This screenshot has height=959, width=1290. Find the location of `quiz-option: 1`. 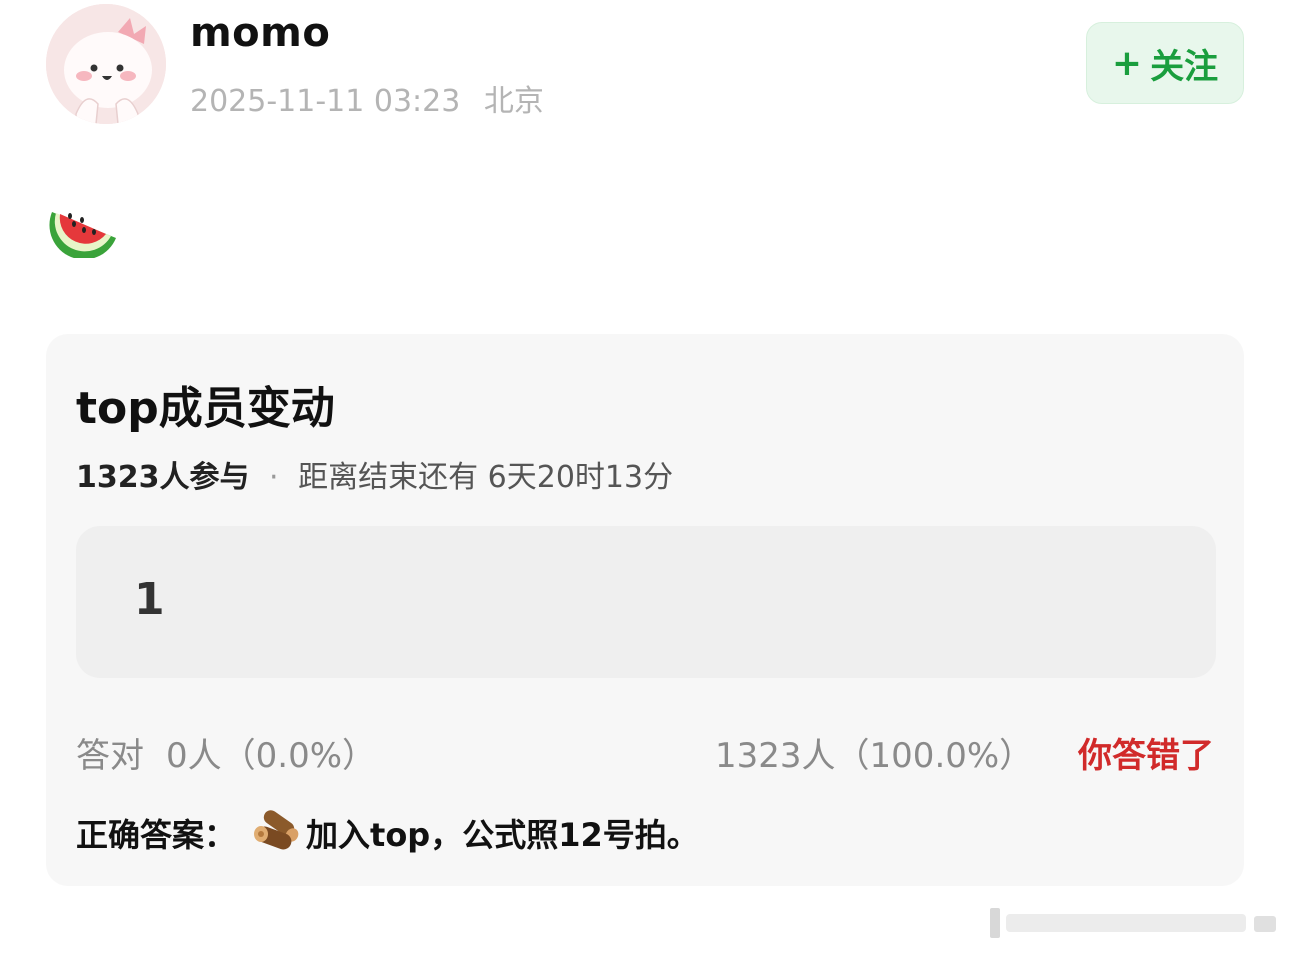

quiz-option: 1 is located at coordinates (646, 602).